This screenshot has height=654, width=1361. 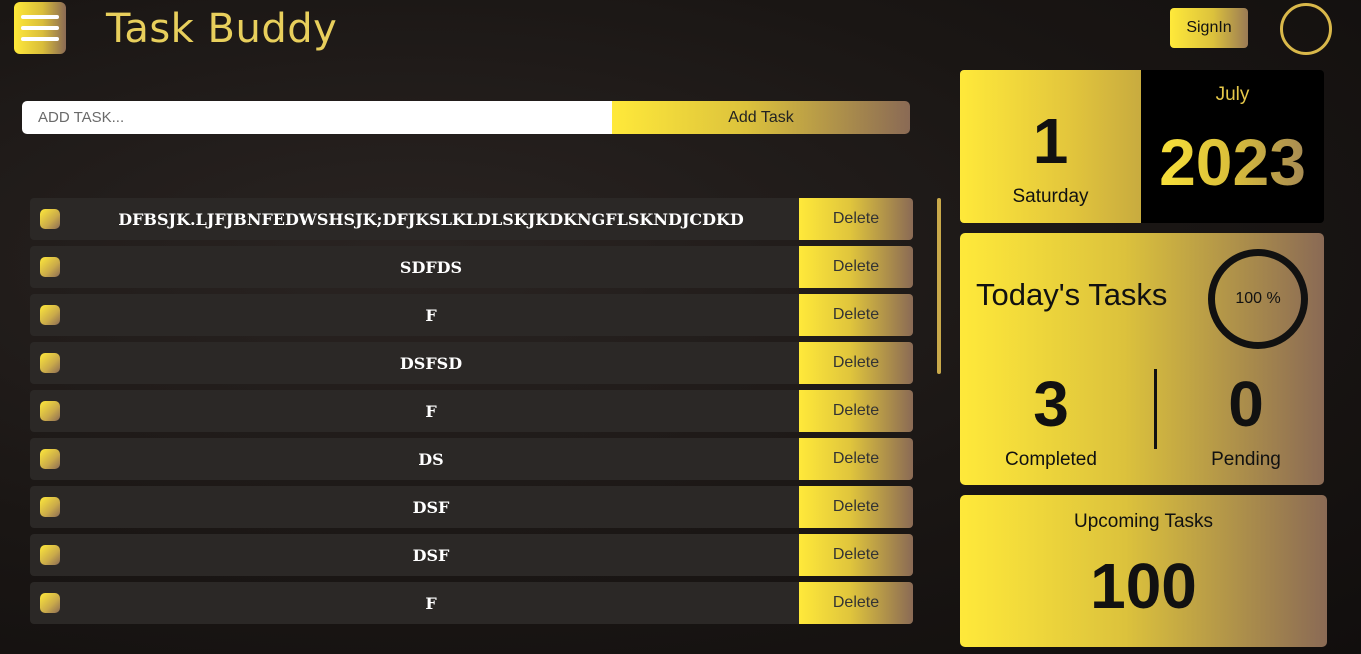 I want to click on completion-percent: 100 %, so click(x=1258, y=298).